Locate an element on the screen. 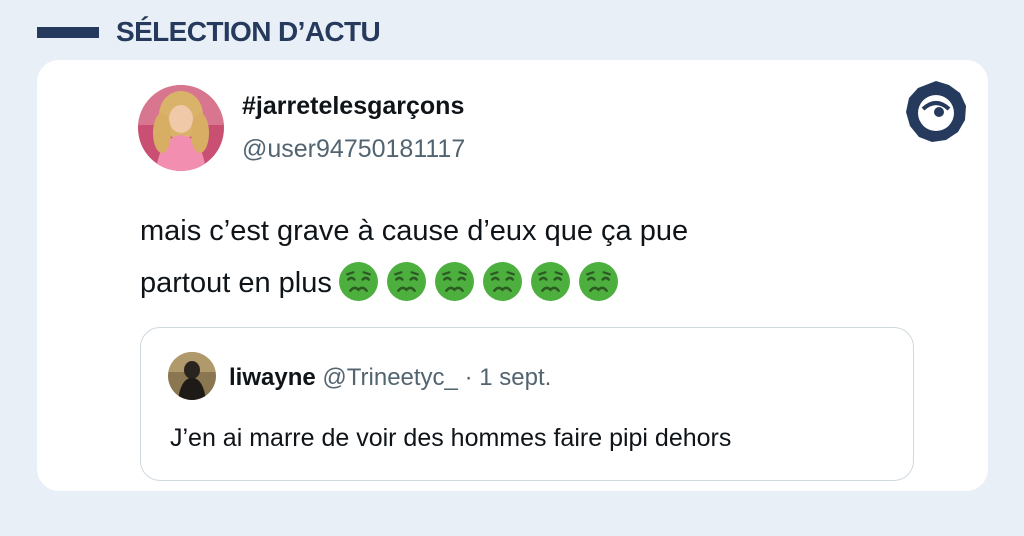 The width and height of the screenshot is (1024, 536). tweet-text-line-2-text: partout en plus is located at coordinates (236, 283).